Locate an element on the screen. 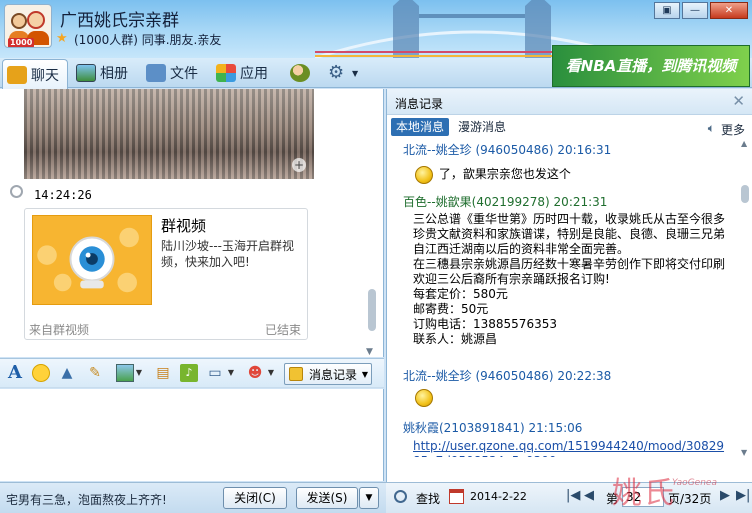  history-scrollbar: ▲ ▼ is located at coordinates (745, 298).